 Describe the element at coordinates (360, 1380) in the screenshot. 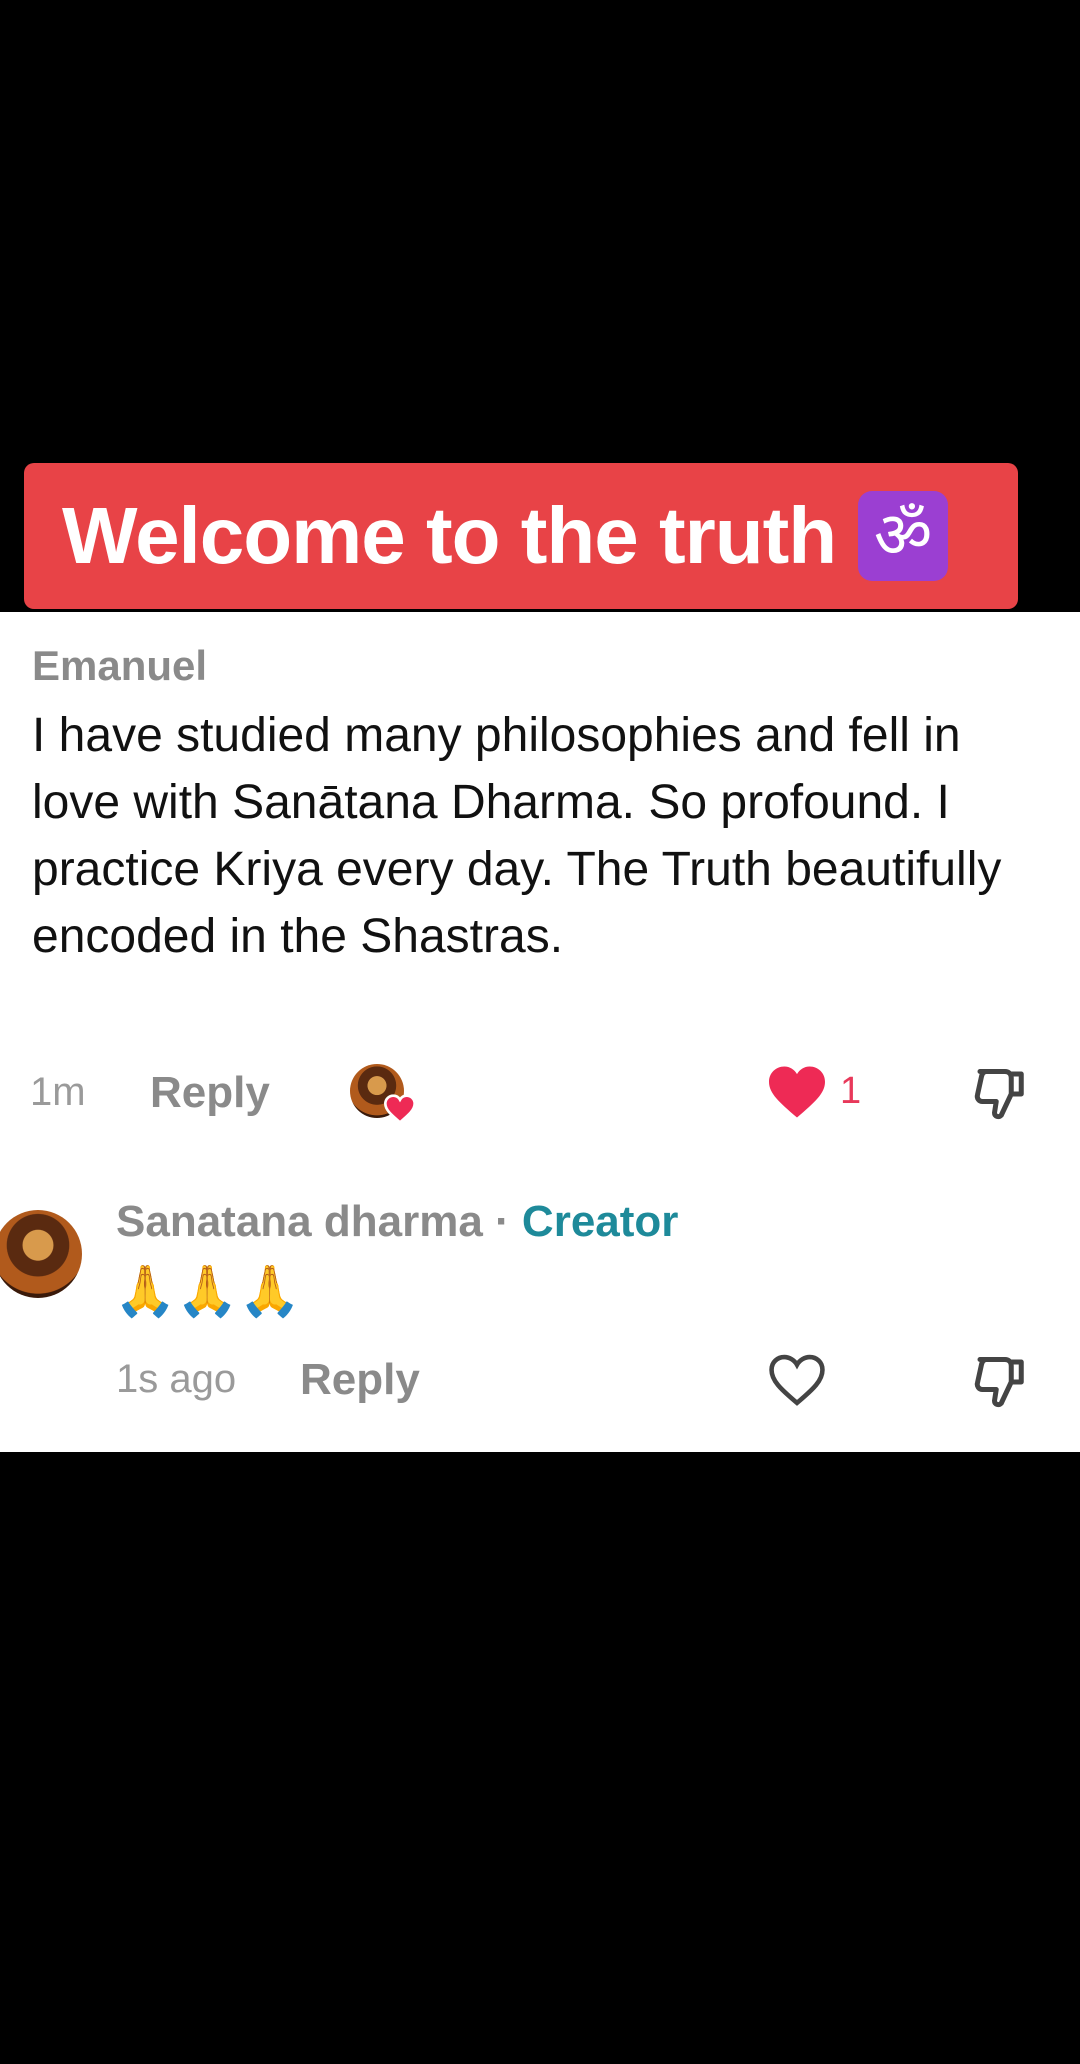

I see `reply-reply-button: Reply` at that location.